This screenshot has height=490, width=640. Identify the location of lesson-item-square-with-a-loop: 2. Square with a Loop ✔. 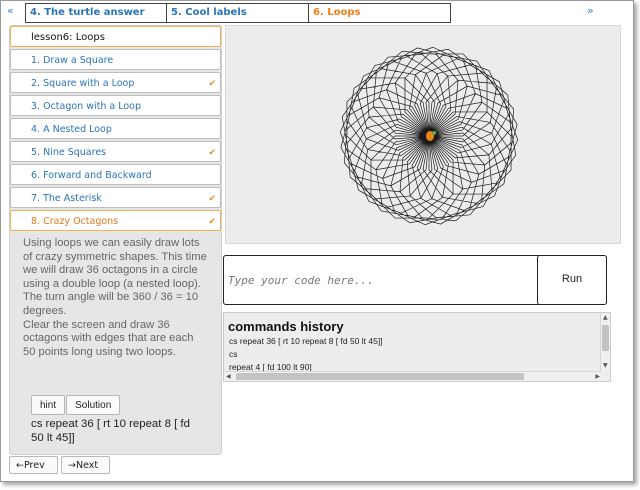
(115, 82).